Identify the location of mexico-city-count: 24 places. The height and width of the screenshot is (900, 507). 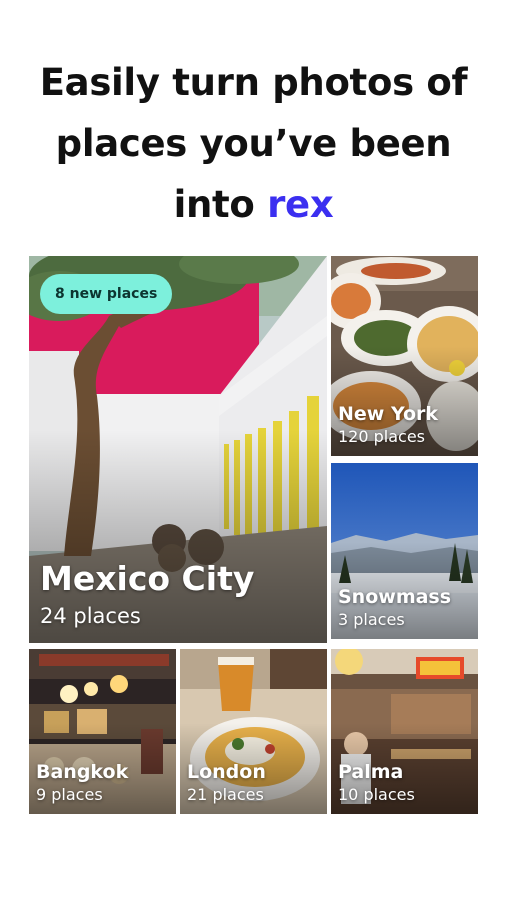
(90, 616).